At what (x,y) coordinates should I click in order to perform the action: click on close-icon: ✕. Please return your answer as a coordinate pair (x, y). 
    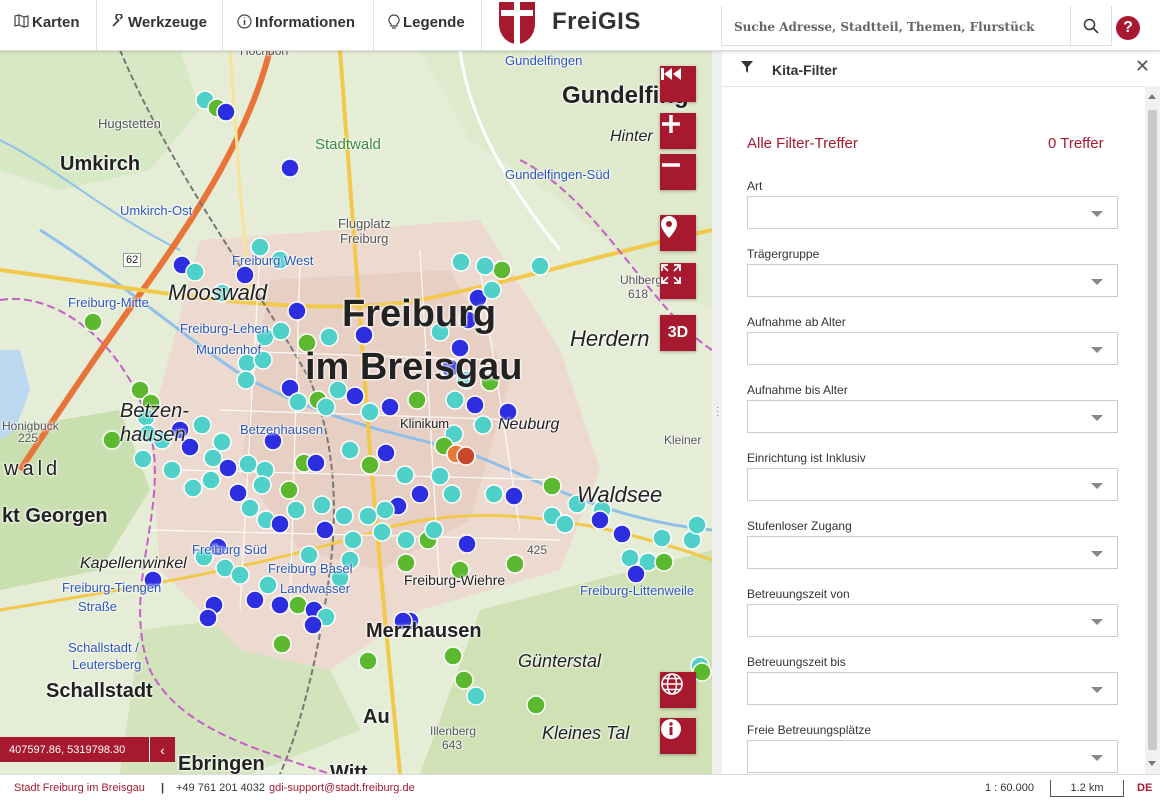
    Looking at the image, I should click on (1142, 66).